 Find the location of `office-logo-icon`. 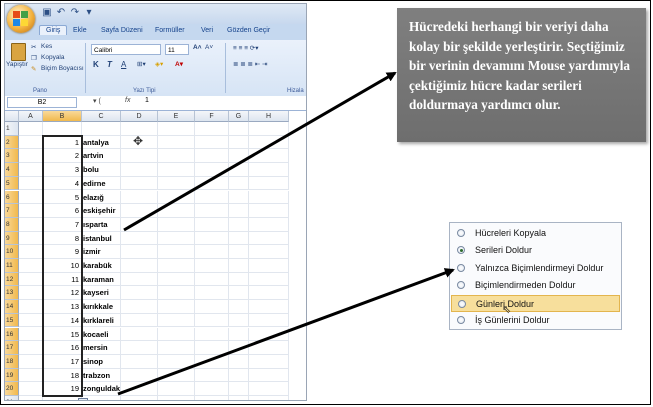

office-logo-icon is located at coordinates (20, 18).